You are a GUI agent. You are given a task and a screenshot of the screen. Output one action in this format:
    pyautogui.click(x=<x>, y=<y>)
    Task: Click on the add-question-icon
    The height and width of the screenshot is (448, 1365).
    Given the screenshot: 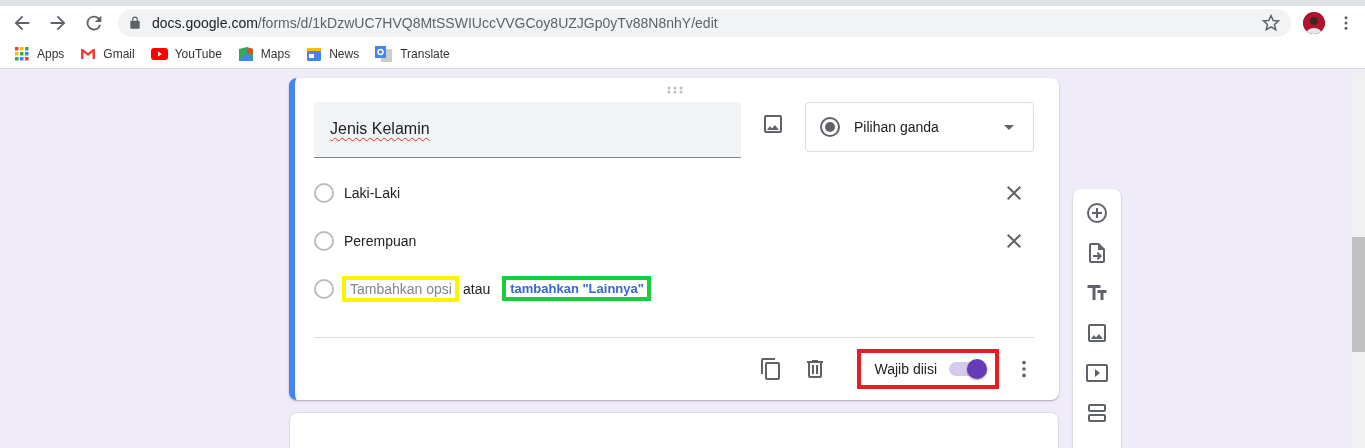 What is the action you would take?
    pyautogui.click(x=1097, y=213)
    